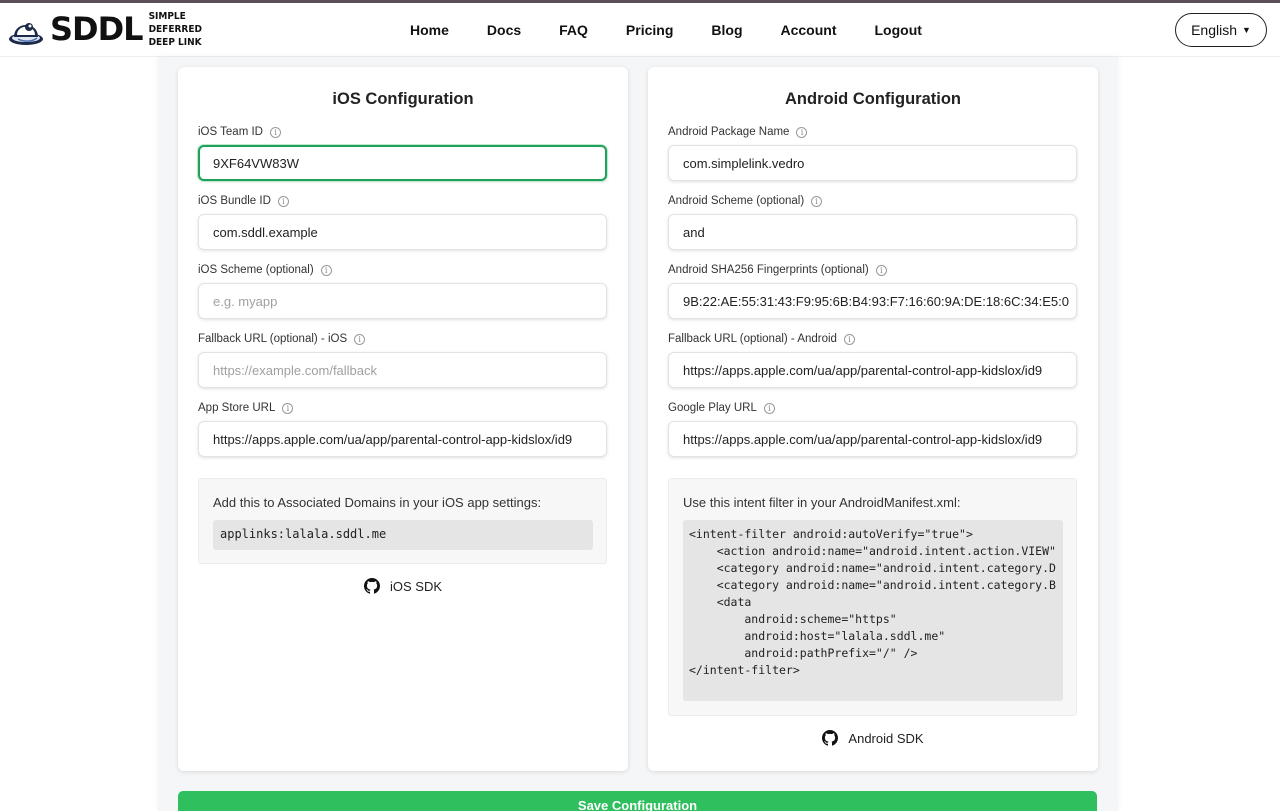  What do you see at coordinates (415, 586) in the screenshot?
I see `ios-sdk-label: iOS SDK` at bounding box center [415, 586].